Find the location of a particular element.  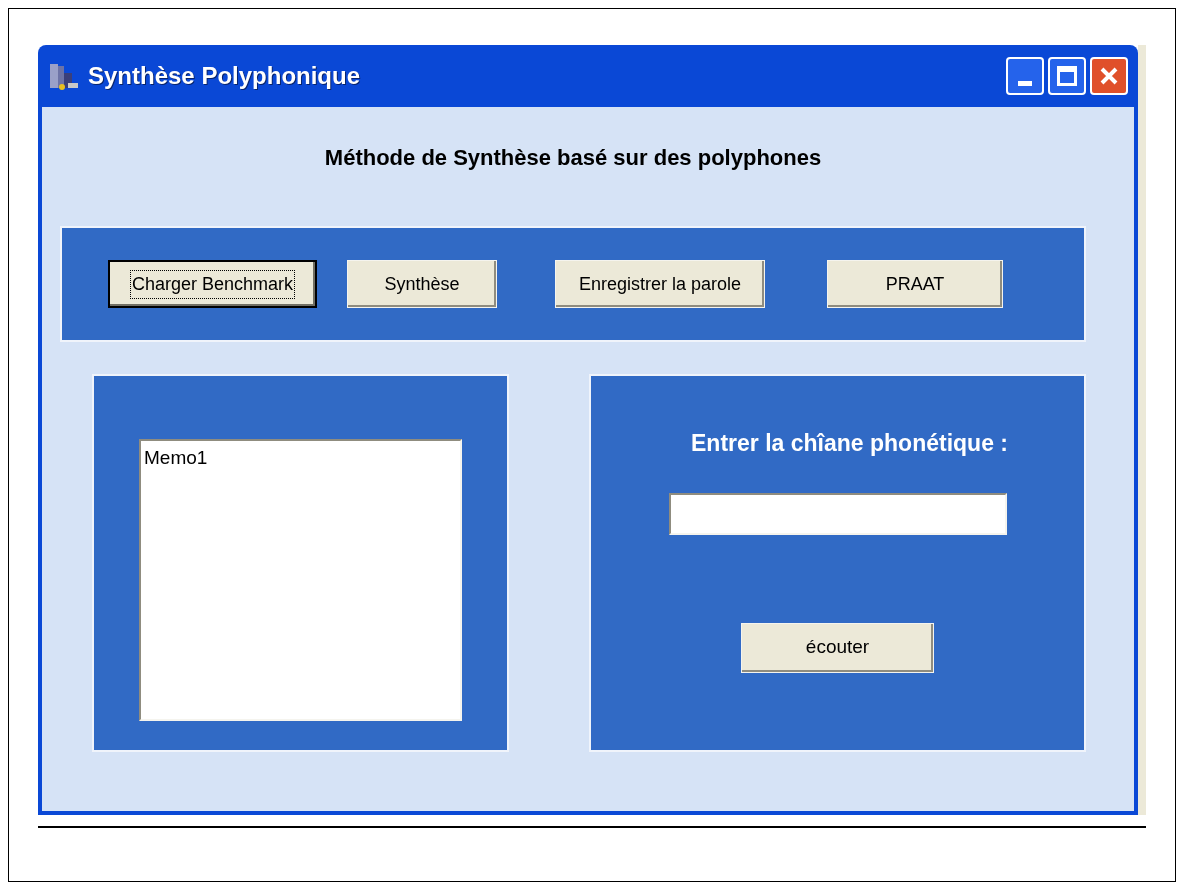

form-heading: Méthode de Synthèse basé sur des polyphones is located at coordinates (573, 158).